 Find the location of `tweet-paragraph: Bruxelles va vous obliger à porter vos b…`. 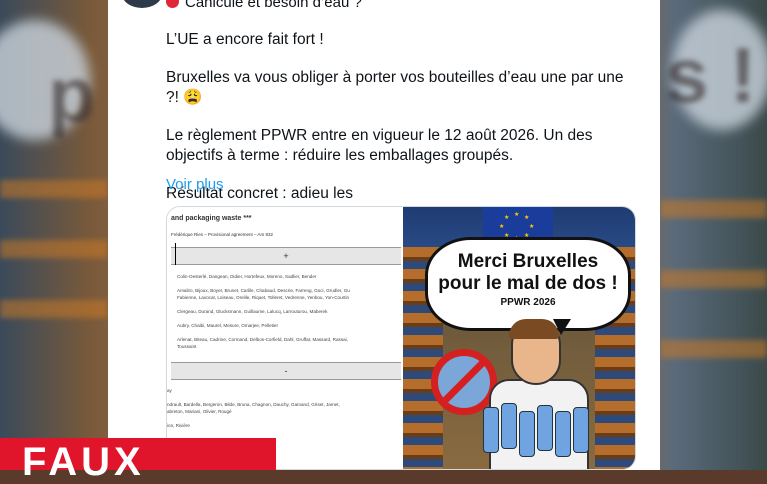

tweet-paragraph: Bruxelles va vous obliger à porter vos b… is located at coordinates (395, 87).